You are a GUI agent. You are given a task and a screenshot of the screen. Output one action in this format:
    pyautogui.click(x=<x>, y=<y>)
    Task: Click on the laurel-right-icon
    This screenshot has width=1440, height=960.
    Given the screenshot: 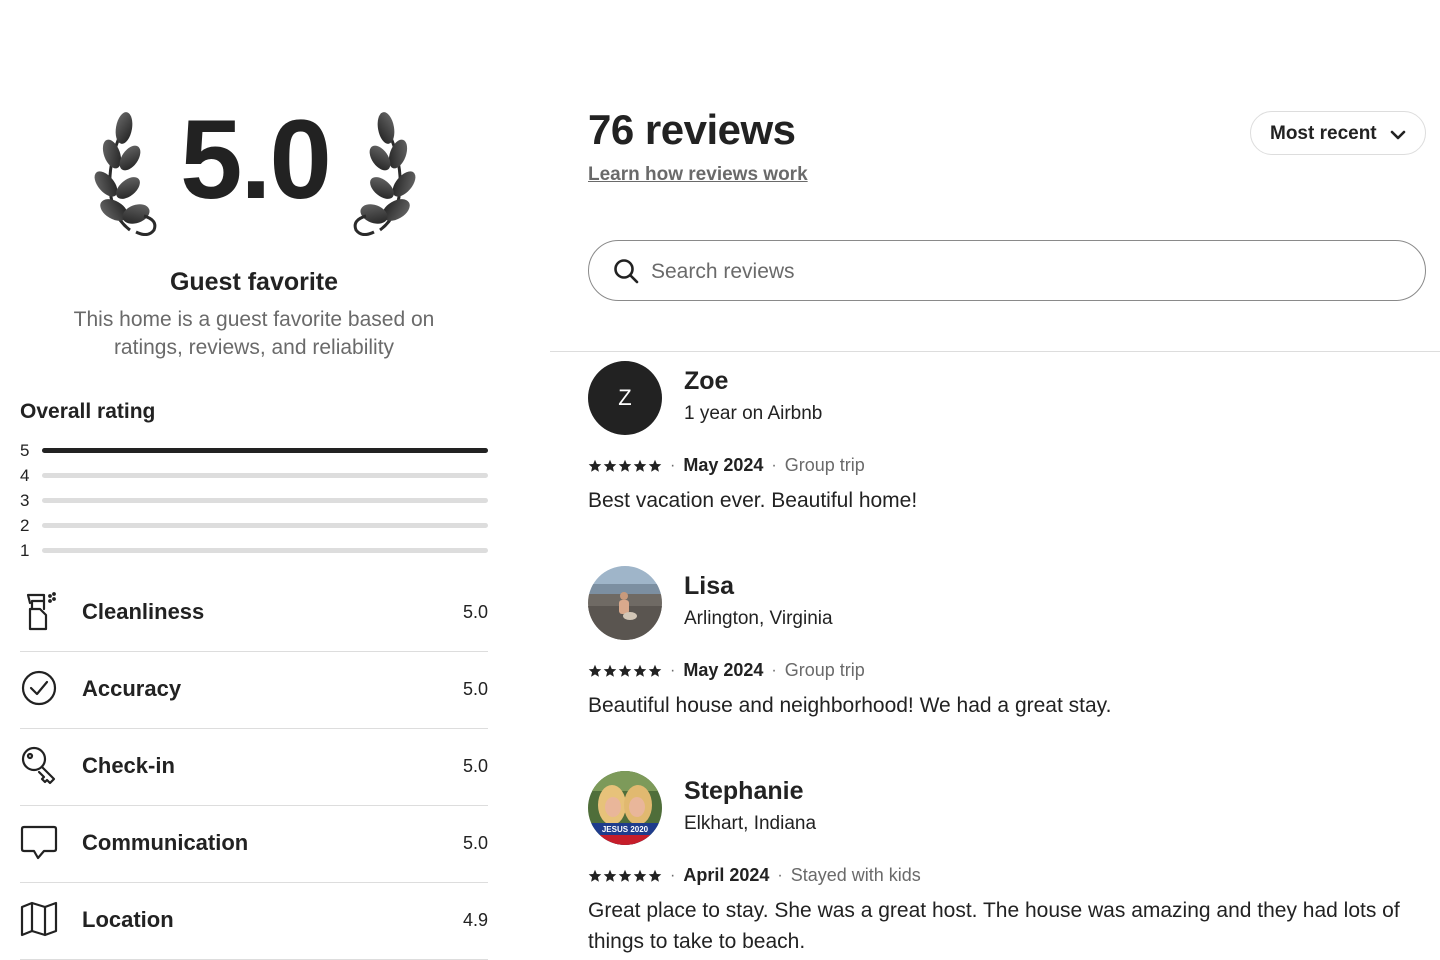 What is the action you would take?
    pyautogui.click(x=384, y=174)
    